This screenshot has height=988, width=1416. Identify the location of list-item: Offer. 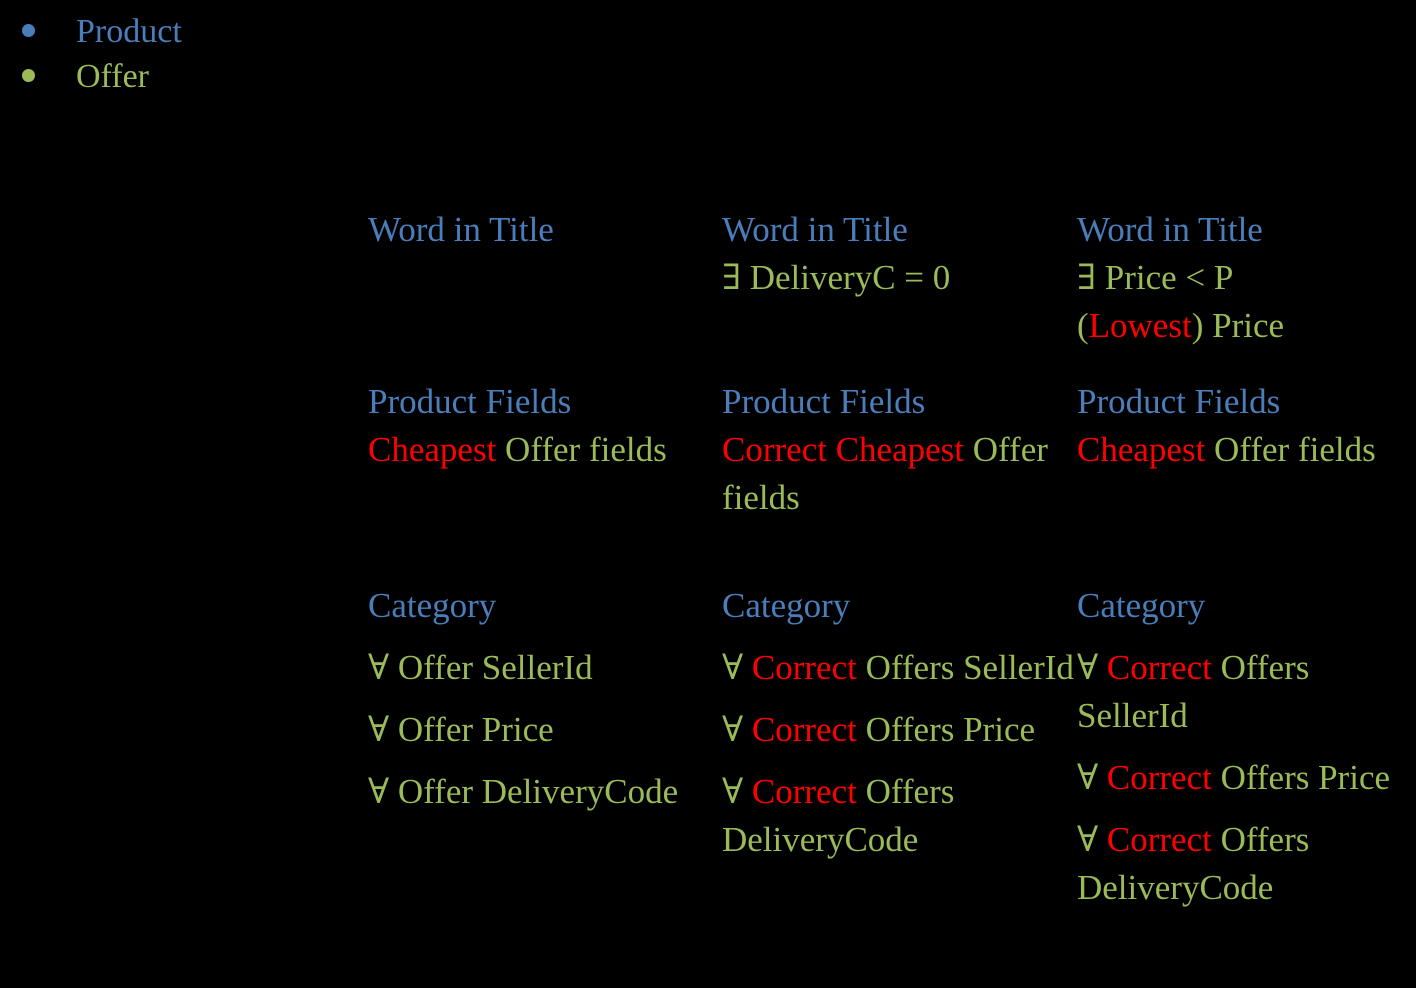
(202, 79).